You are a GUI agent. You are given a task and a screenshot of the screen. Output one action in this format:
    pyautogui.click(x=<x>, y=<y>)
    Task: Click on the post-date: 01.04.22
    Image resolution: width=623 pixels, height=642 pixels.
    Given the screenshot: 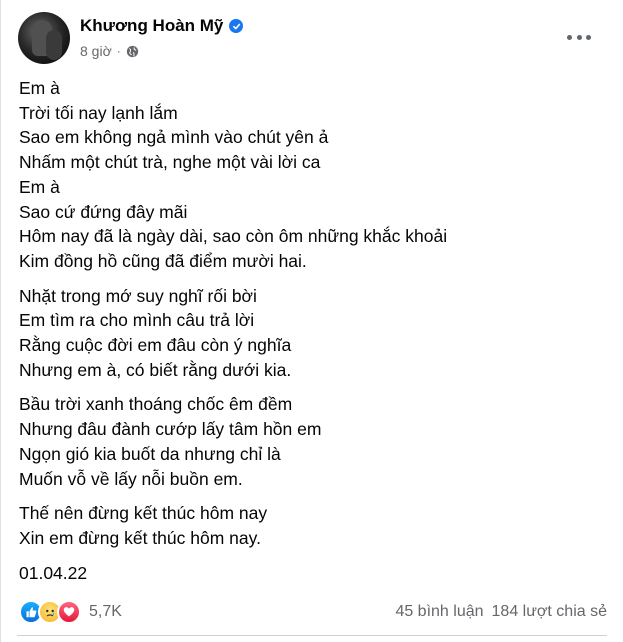 What is the action you would take?
    pyautogui.click(x=53, y=572)
    